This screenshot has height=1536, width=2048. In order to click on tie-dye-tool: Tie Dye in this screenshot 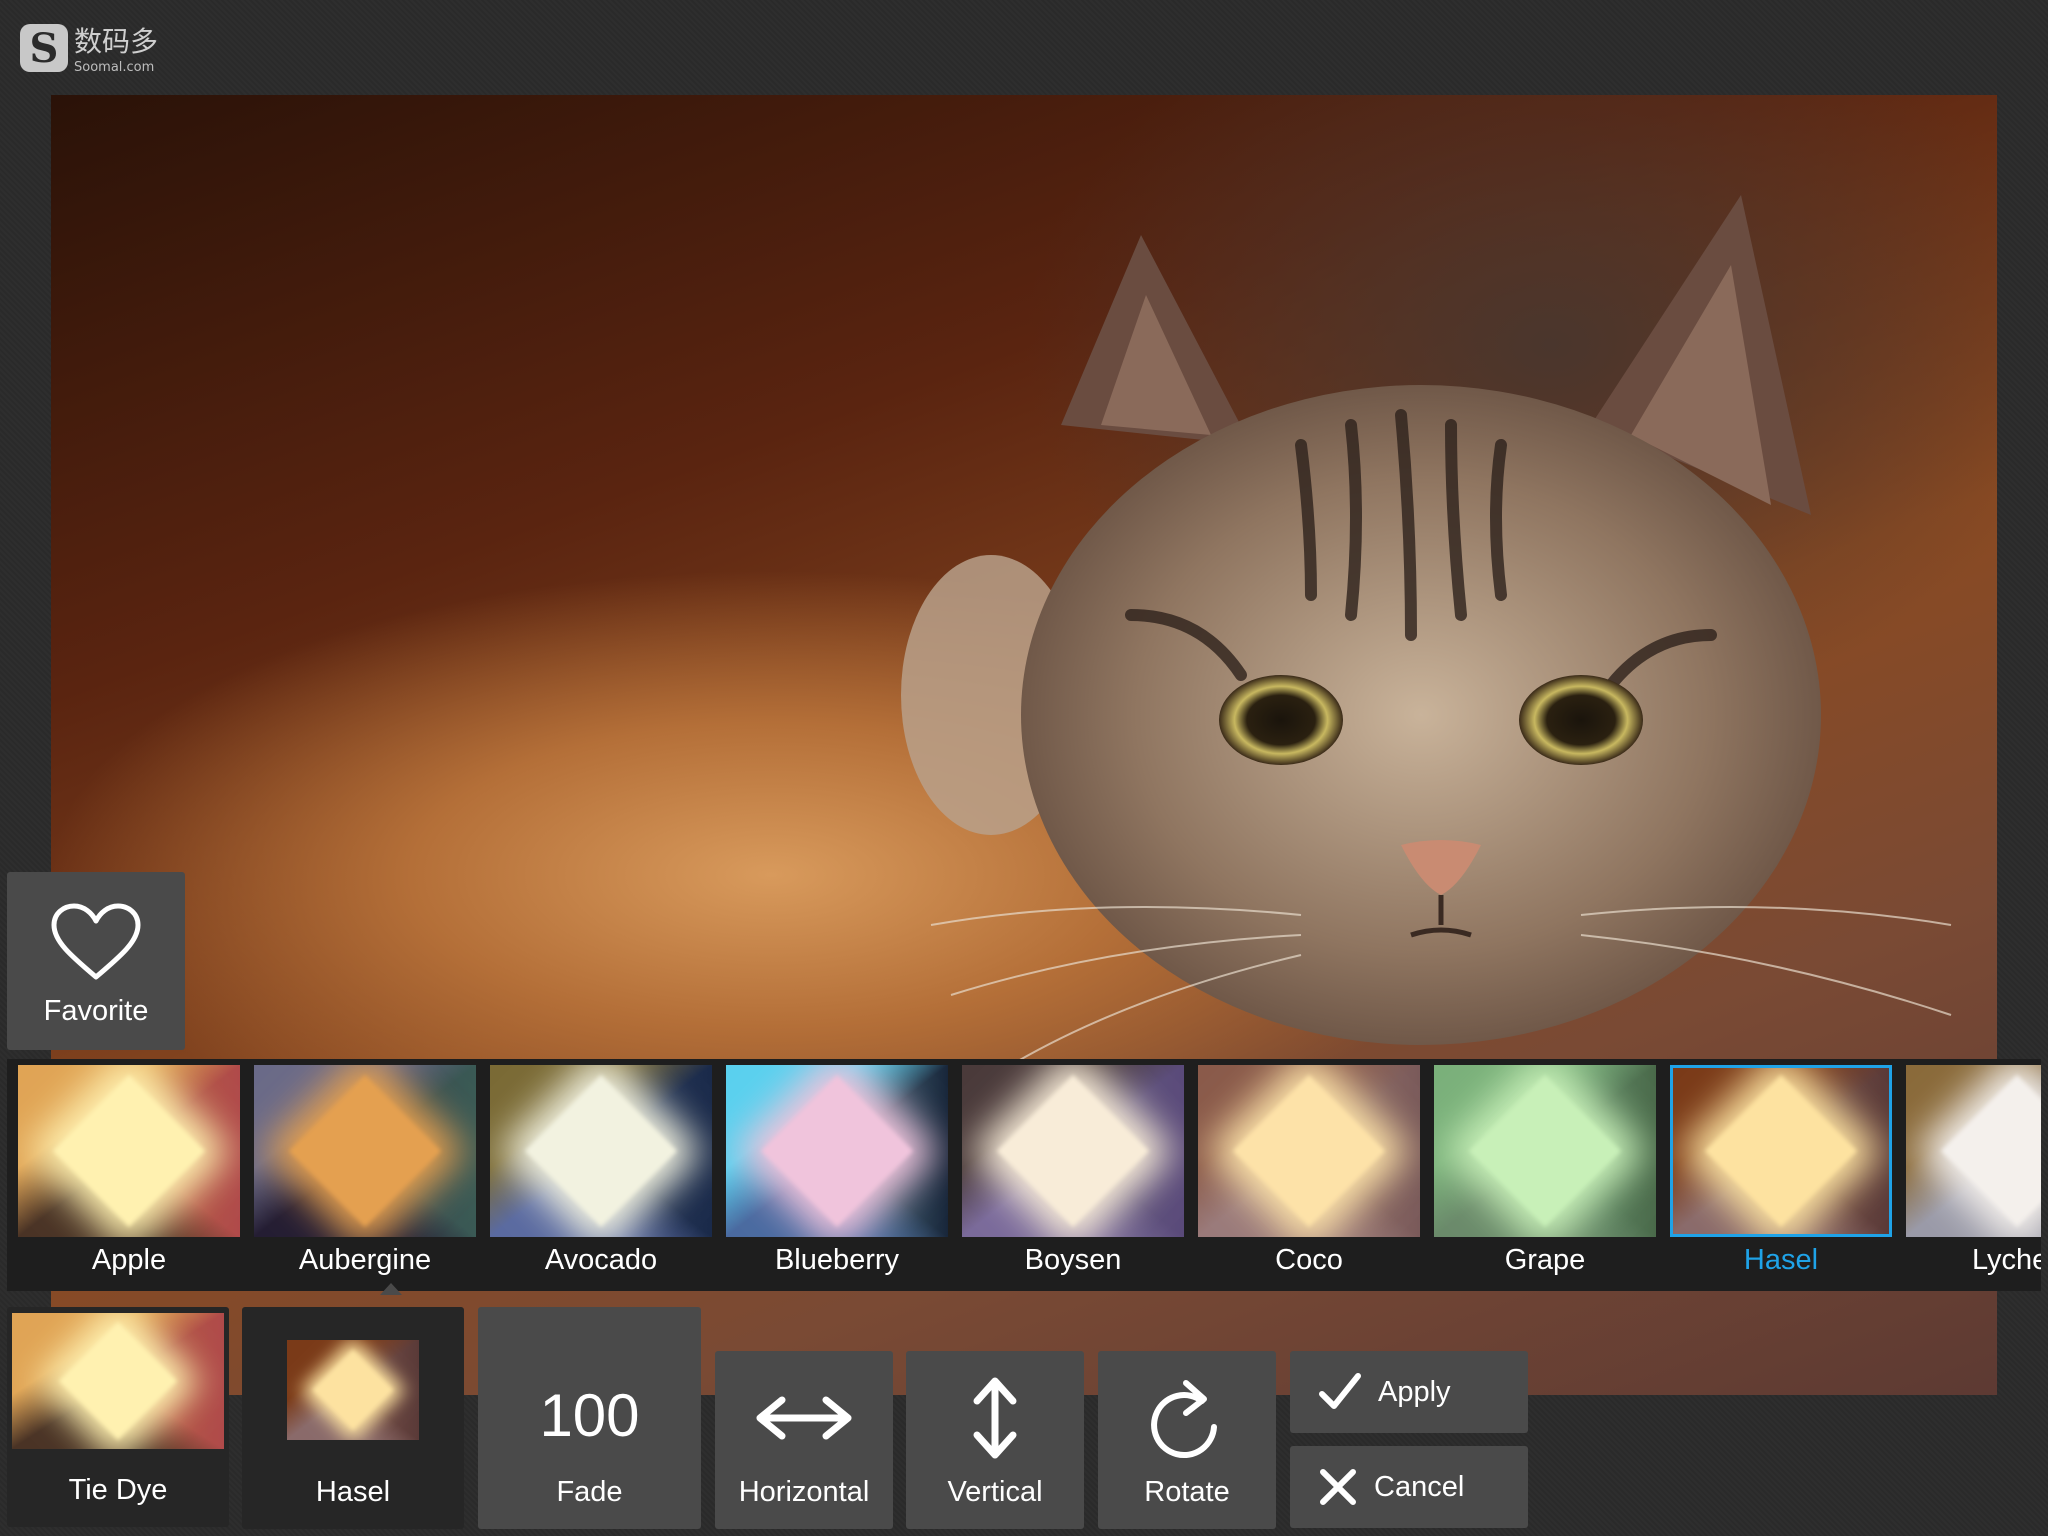, I will do `click(118, 1417)`.